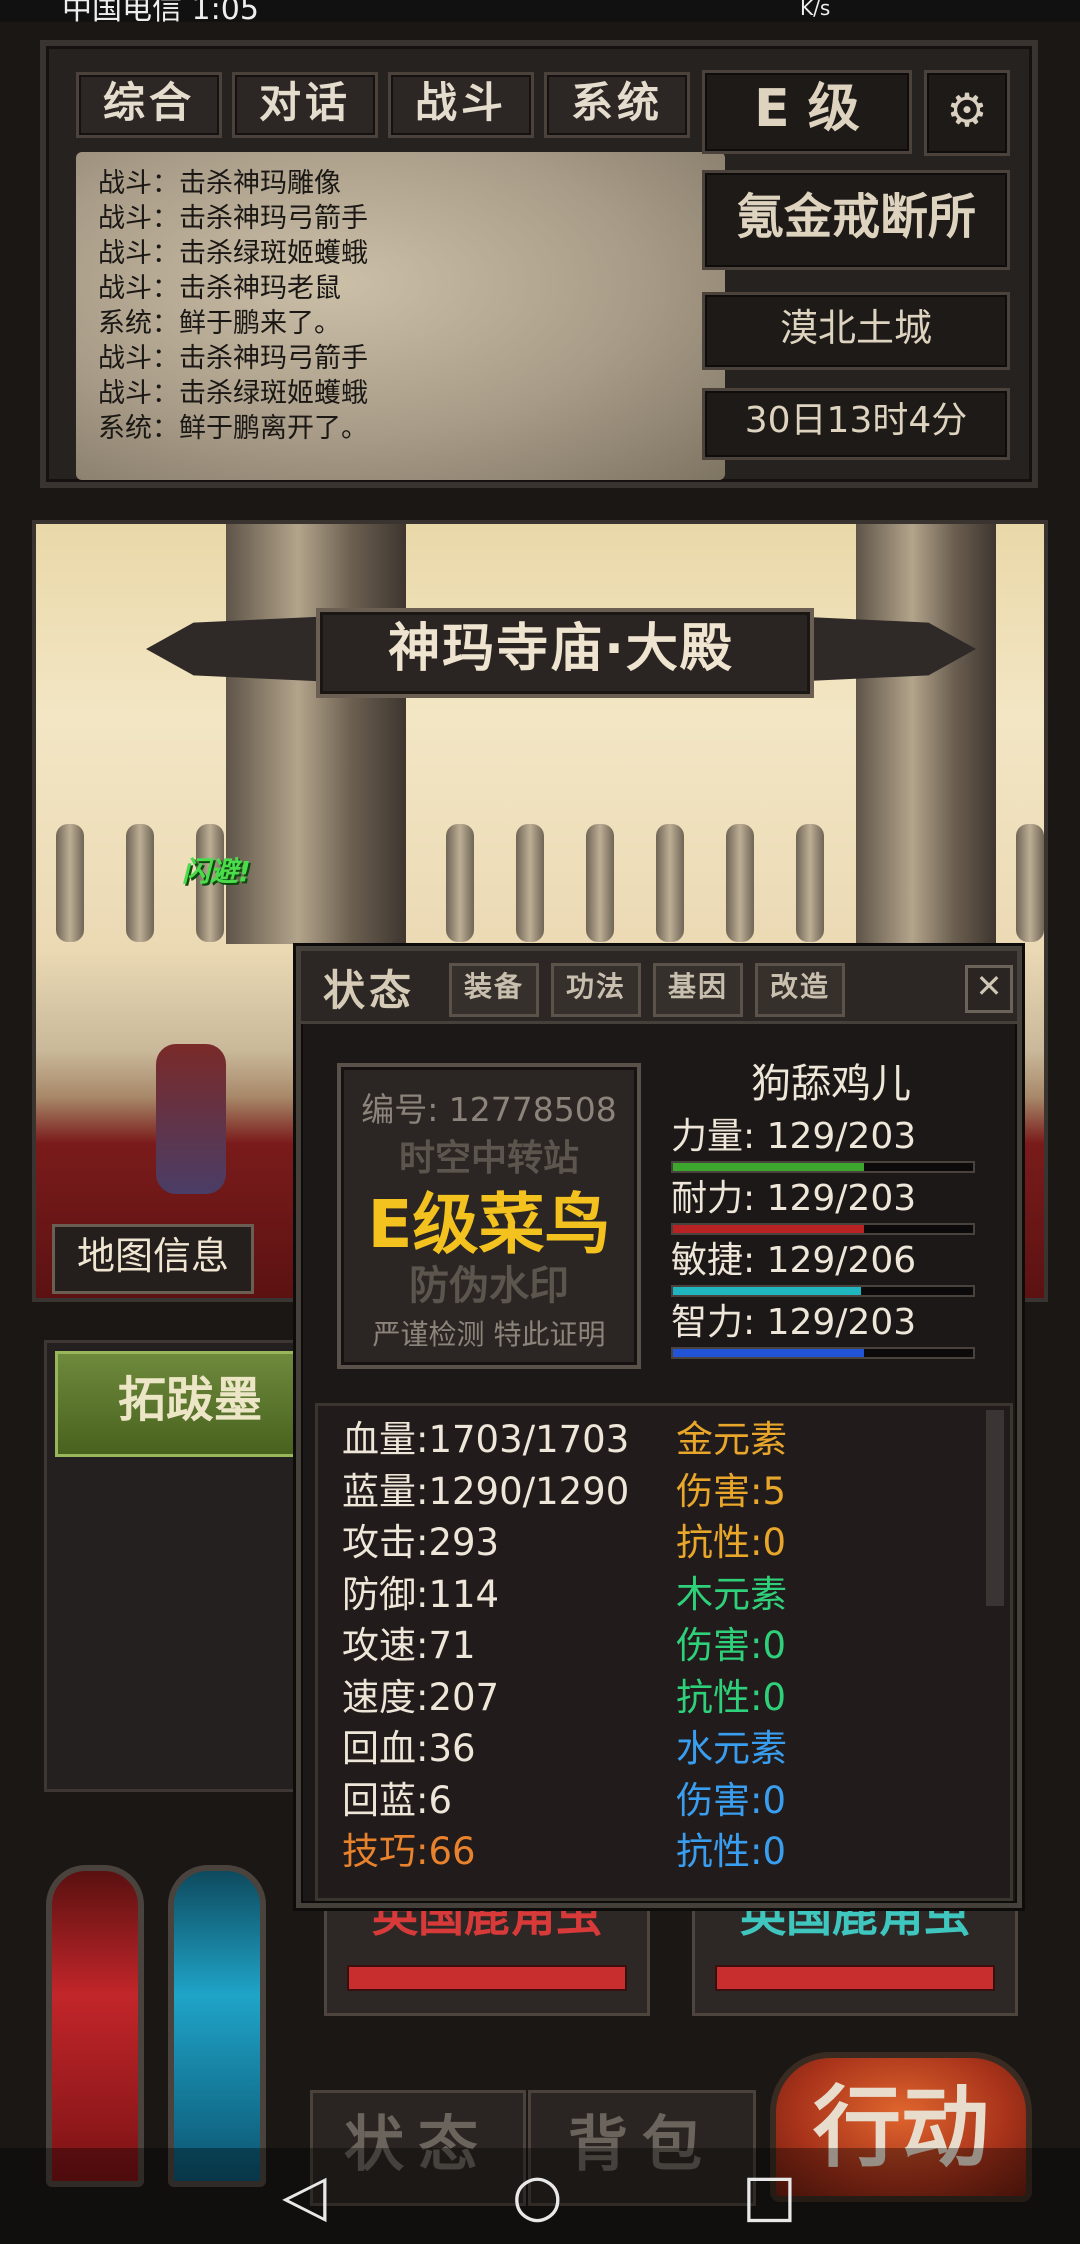  I want to click on home-icon: ○, so click(537, 2195).